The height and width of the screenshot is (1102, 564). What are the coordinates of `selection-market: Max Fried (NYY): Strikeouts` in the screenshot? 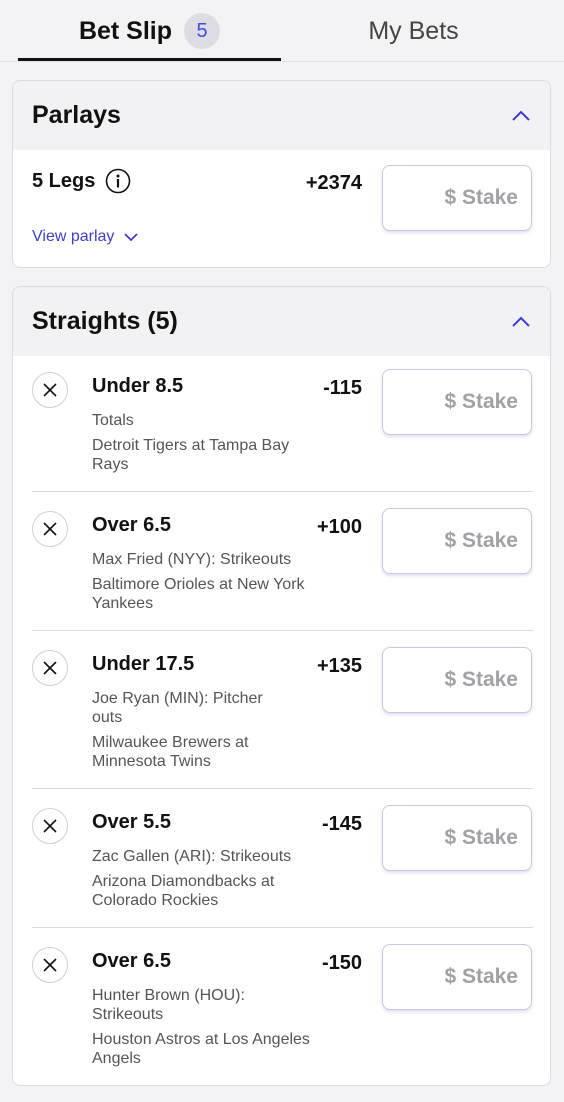 It's located at (192, 559).